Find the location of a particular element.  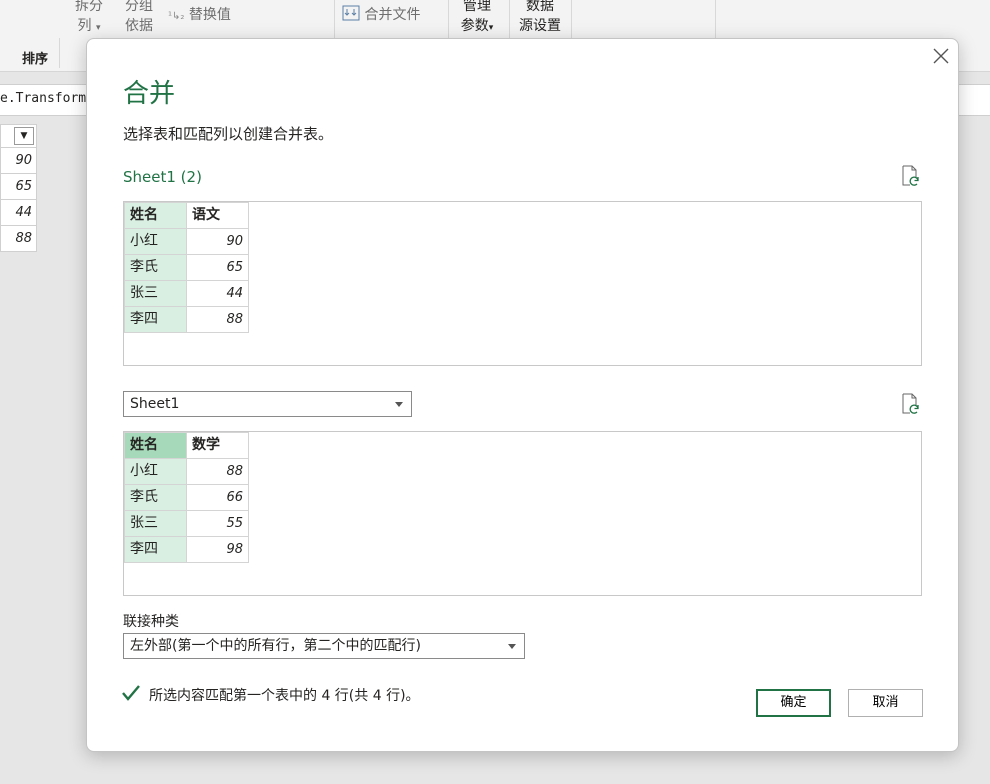

combine-files-icon is located at coordinates (351, 13).